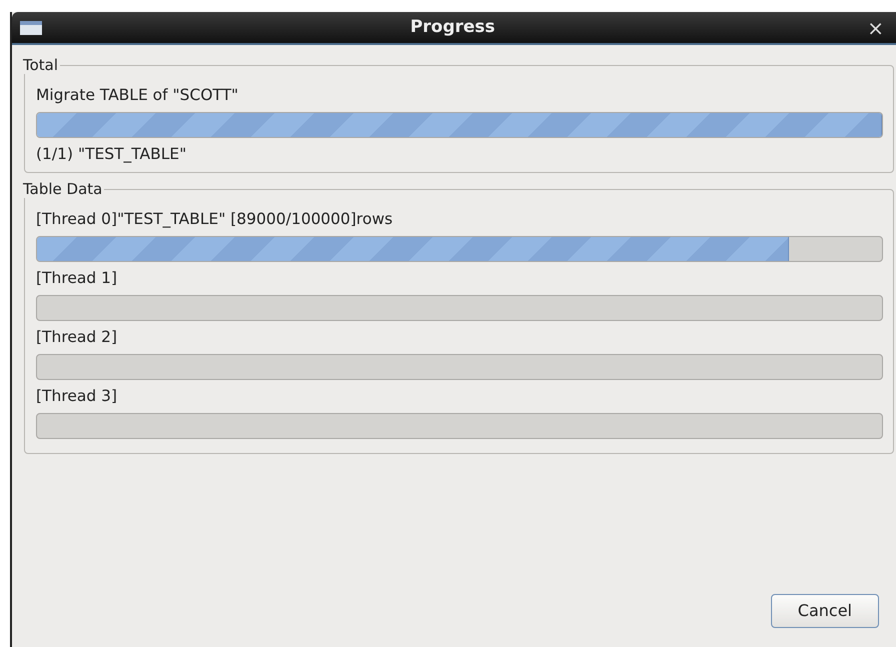 The image size is (896, 647). Describe the element at coordinates (875, 28) in the screenshot. I see `close-button: ×` at that location.